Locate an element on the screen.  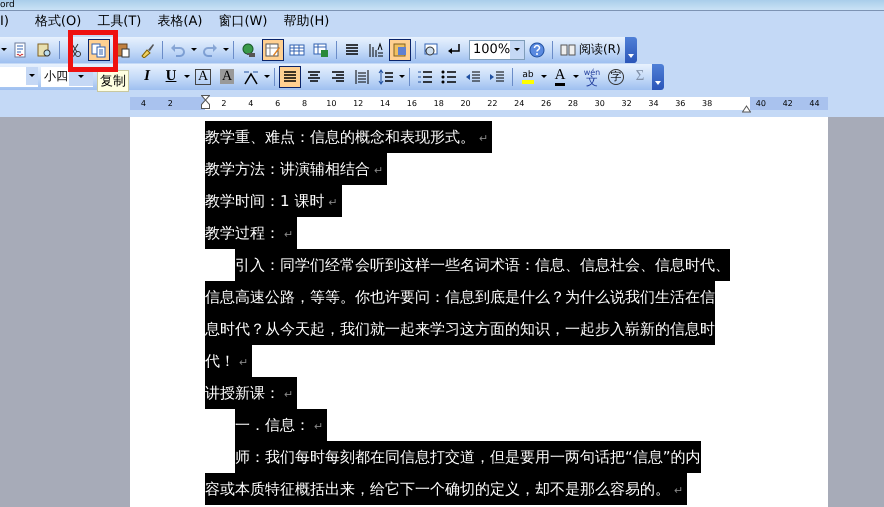
table-pencil-icon is located at coordinates (273, 50).